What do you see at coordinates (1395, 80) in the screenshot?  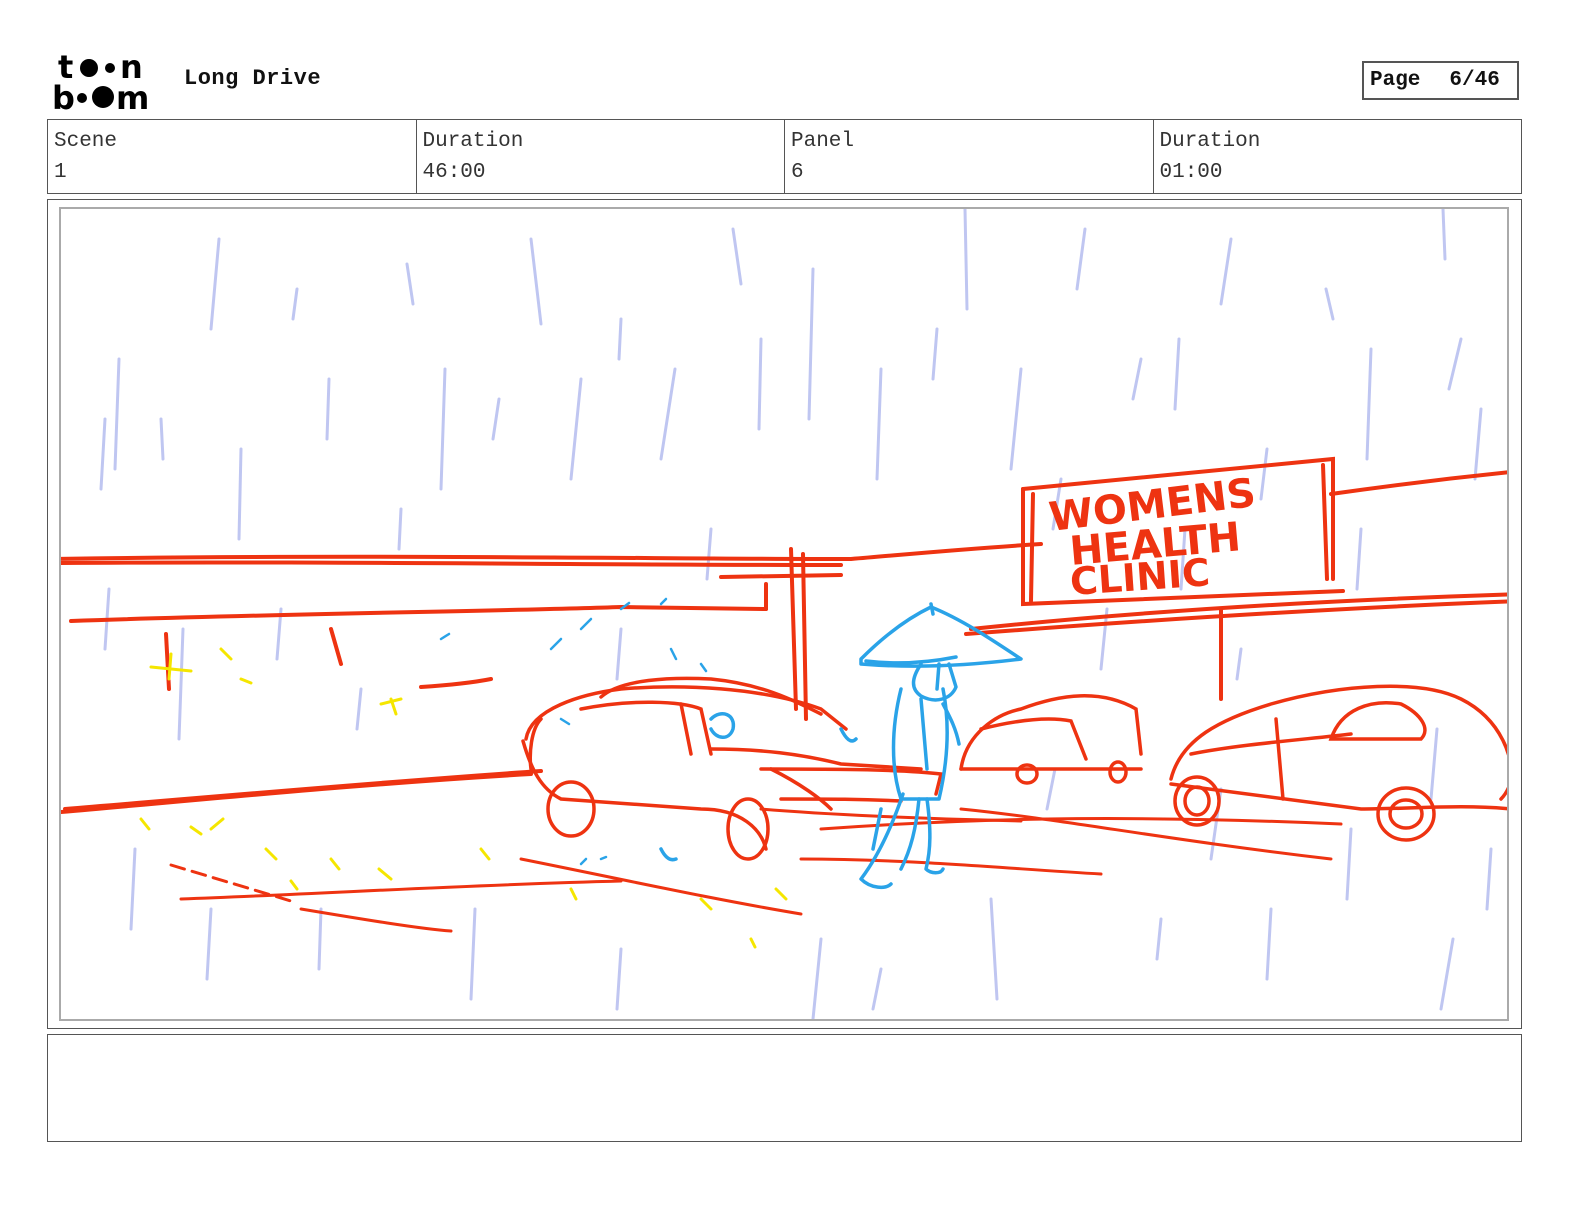 I see `page-label: Page` at bounding box center [1395, 80].